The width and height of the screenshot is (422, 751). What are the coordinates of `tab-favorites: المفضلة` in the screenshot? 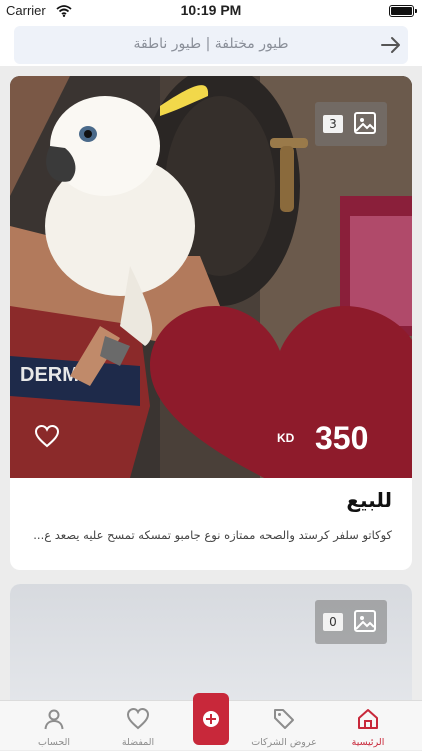 It's located at (138, 726).